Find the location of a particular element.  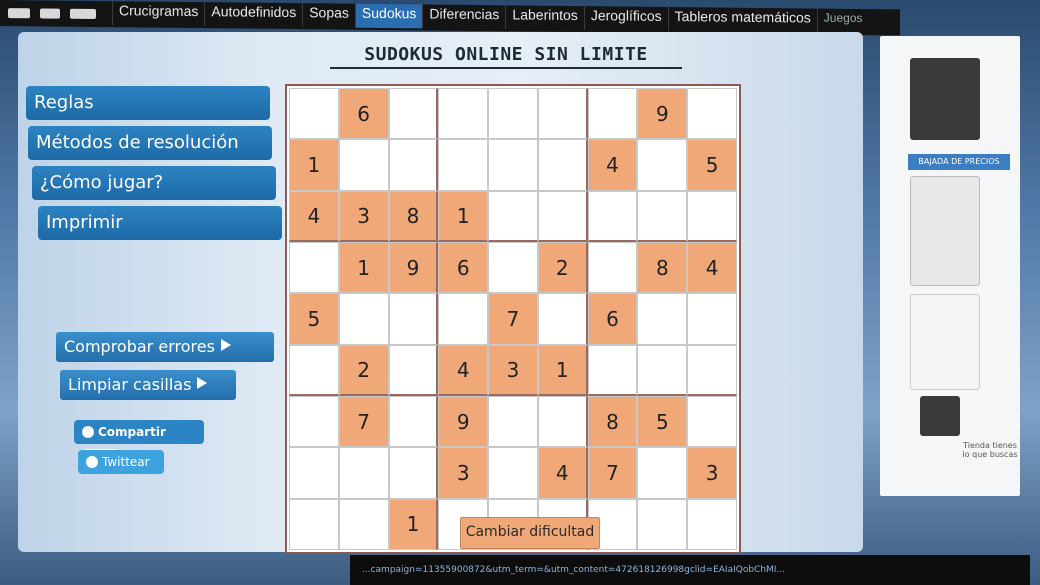

nav-sudokus: Sudokus is located at coordinates (388, 16).